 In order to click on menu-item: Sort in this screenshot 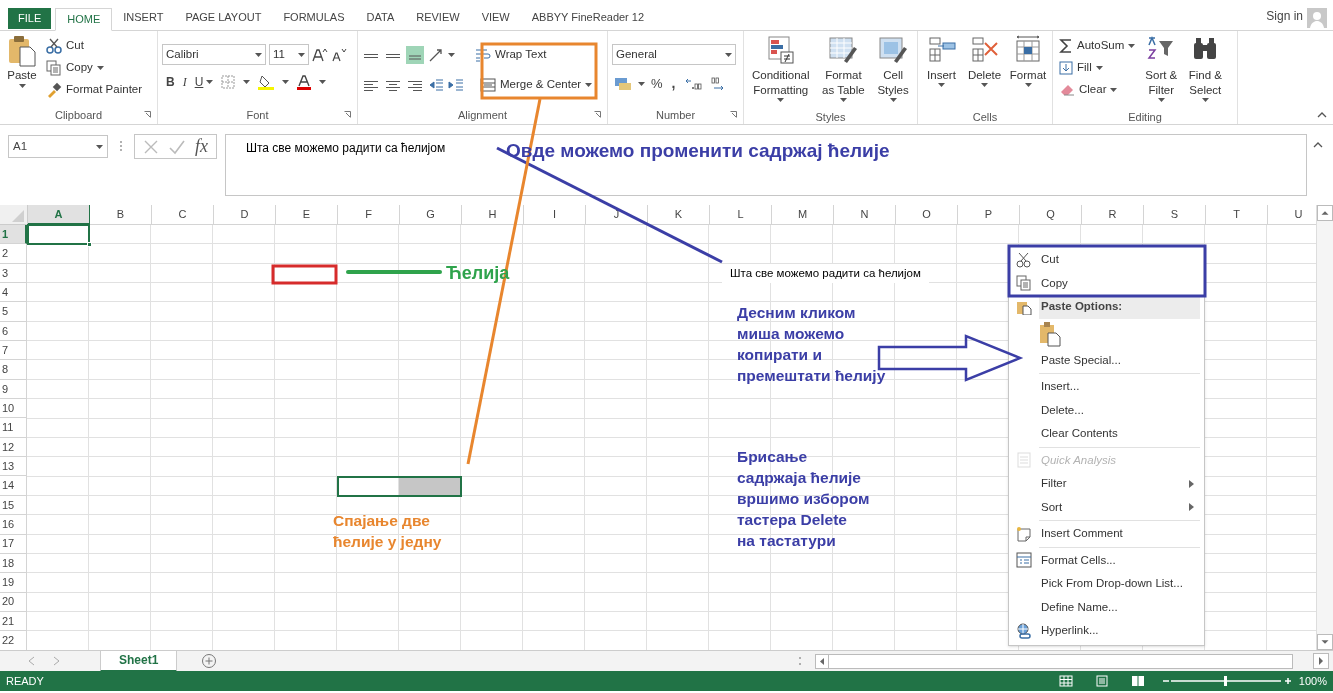, I will do `click(1114, 507)`.